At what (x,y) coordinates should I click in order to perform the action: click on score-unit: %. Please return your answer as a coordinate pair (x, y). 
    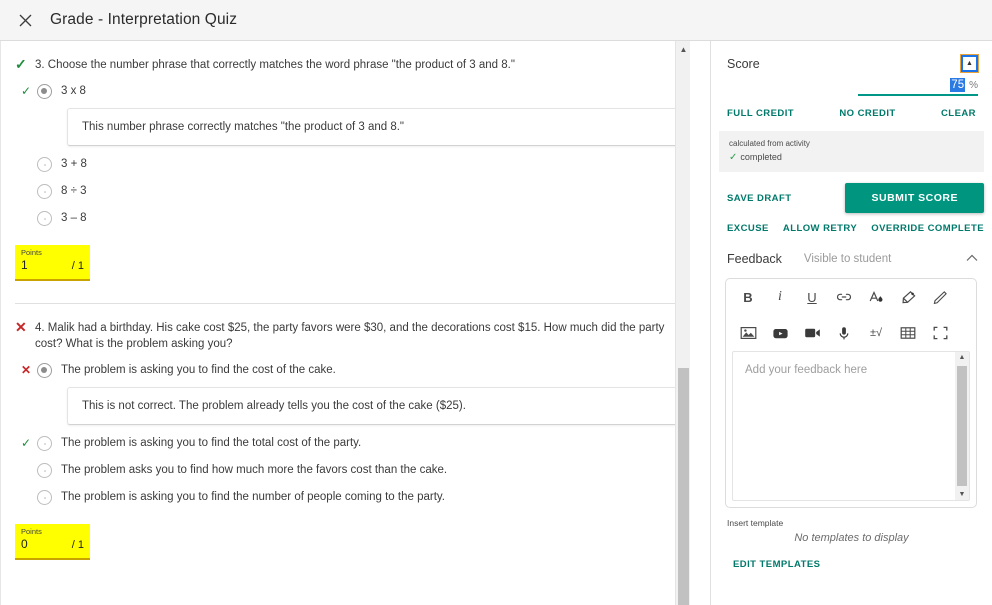
    Looking at the image, I should click on (973, 85).